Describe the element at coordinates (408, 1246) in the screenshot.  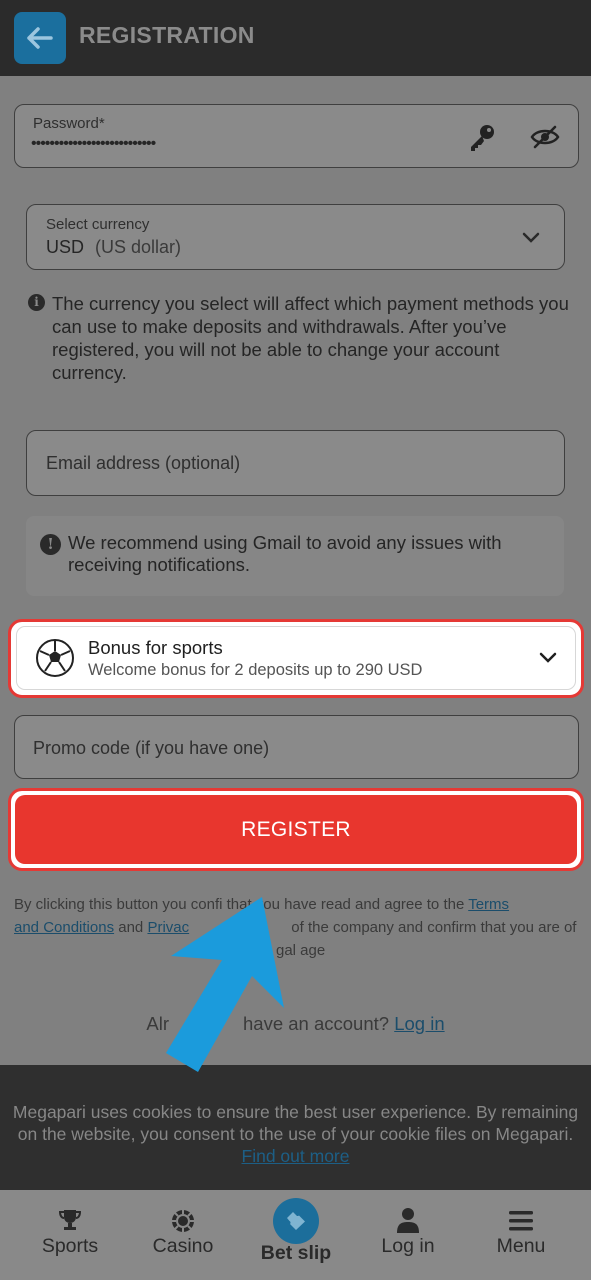
I see `nav-label: Log in` at that location.